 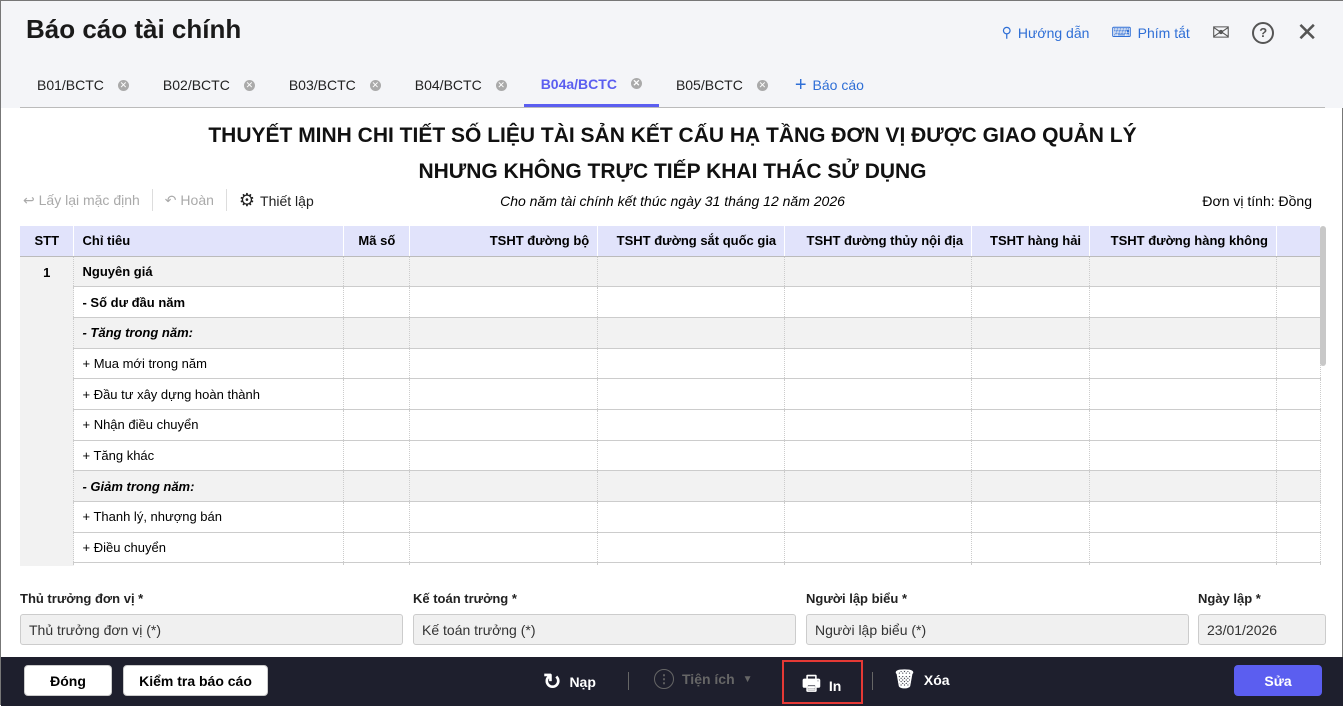 I want to click on table-row: + Đầu tư xây dựng hoàn thành, so click(x=670, y=394).